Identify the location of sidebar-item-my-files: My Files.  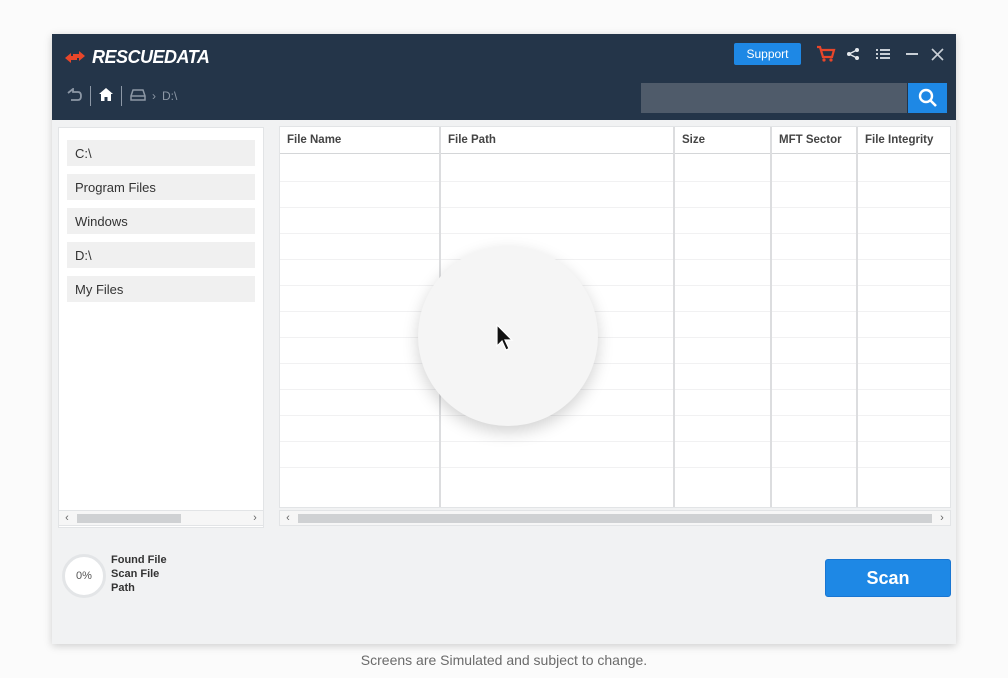
(161, 289).